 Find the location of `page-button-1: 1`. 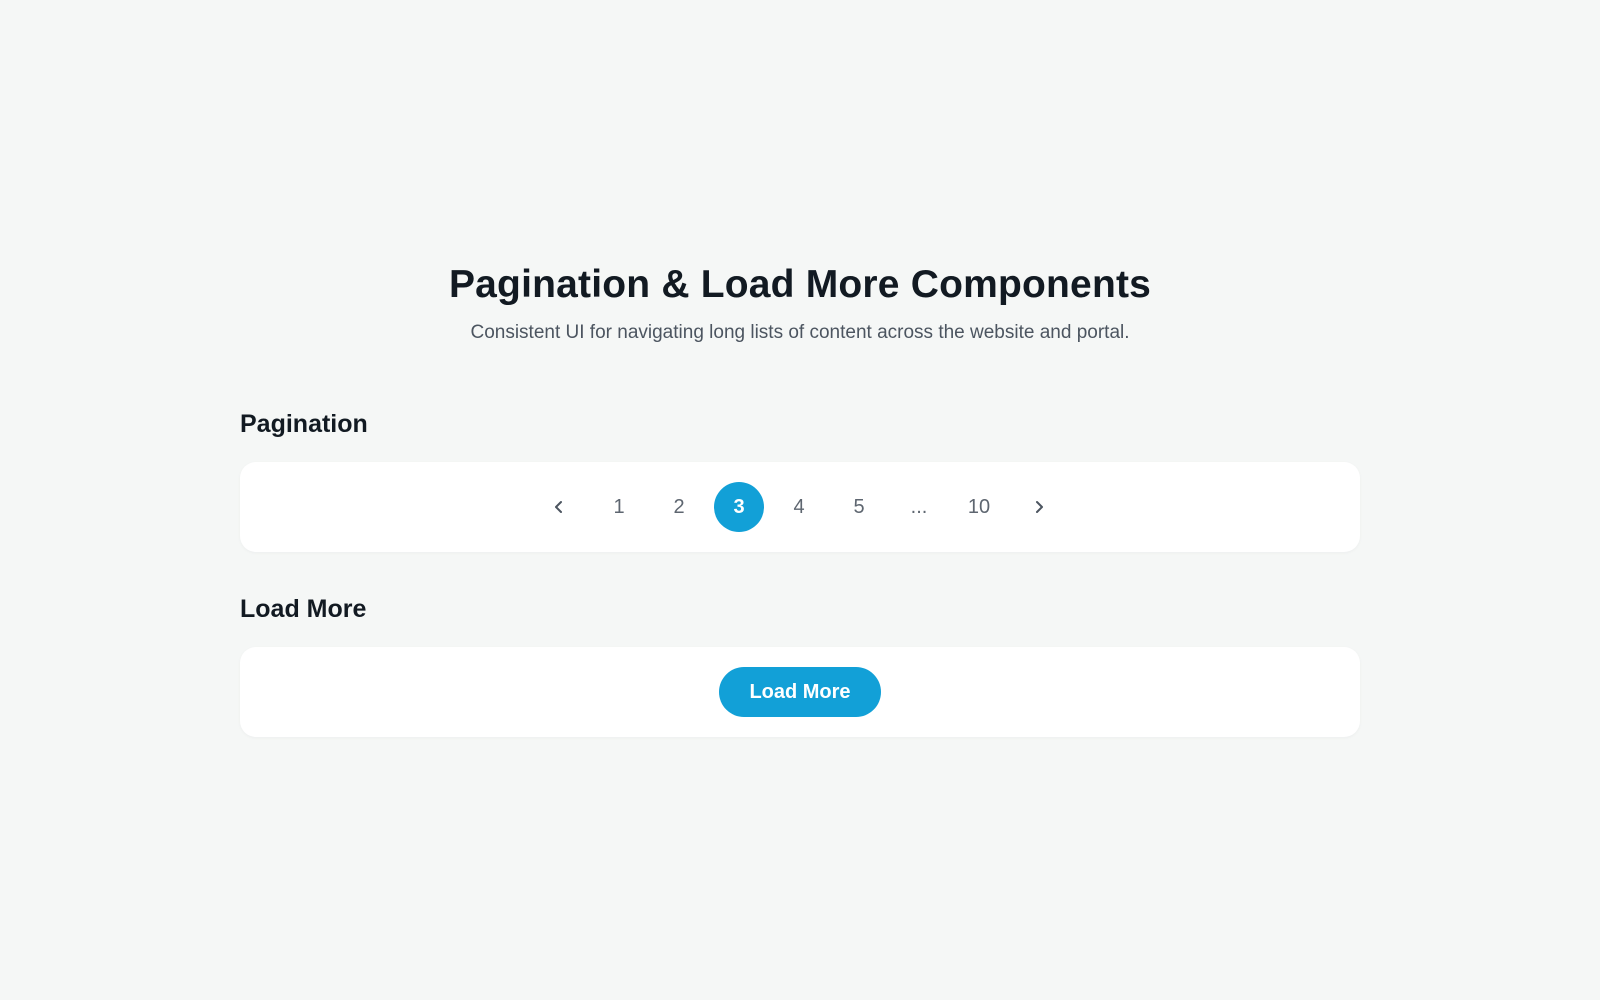

page-button-1: 1 is located at coordinates (619, 507).